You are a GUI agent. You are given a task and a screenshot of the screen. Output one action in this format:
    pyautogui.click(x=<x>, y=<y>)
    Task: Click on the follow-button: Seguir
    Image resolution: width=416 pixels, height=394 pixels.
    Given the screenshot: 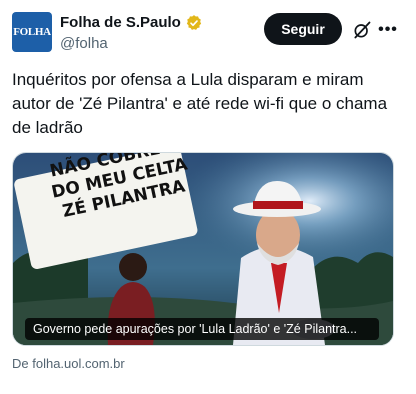 What is the action you would take?
    pyautogui.click(x=303, y=29)
    